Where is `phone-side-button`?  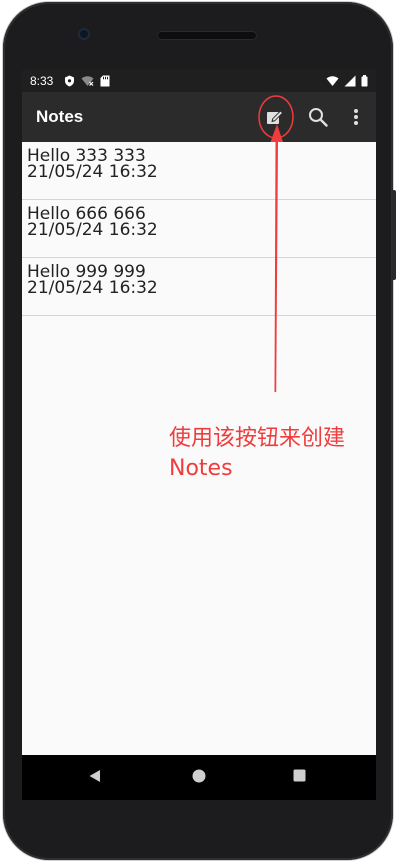
phone-side-button is located at coordinates (394, 235).